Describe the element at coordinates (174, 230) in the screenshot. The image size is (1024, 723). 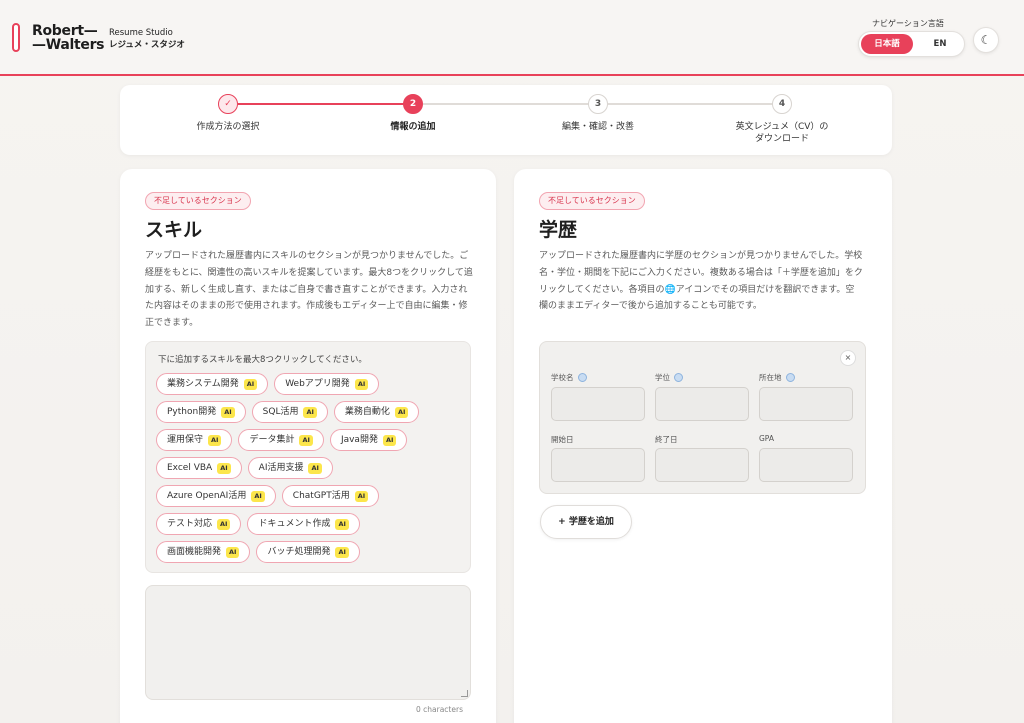
I see `skills-title: スキル` at that location.